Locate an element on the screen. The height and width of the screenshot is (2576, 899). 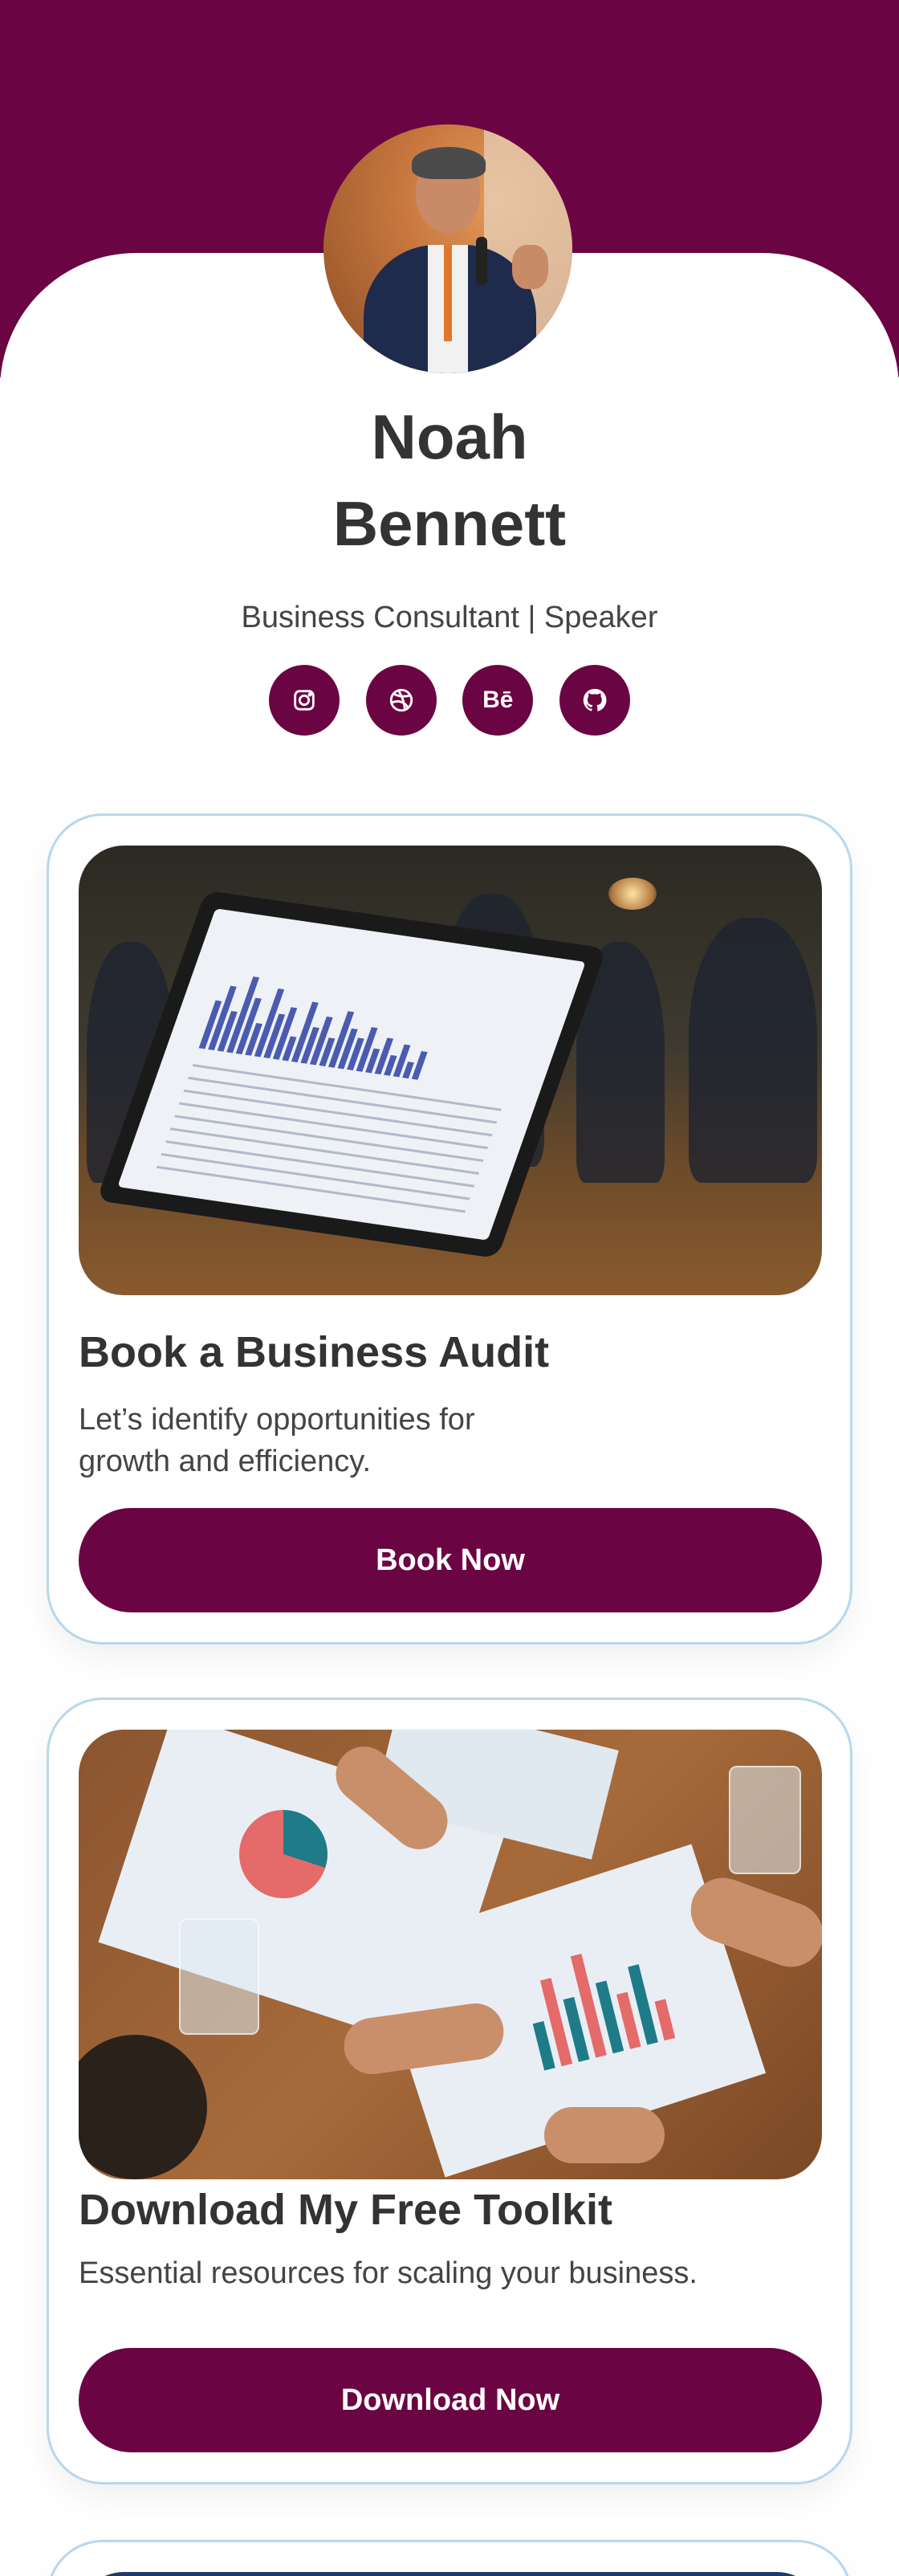
dribbble-link is located at coordinates (401, 700).